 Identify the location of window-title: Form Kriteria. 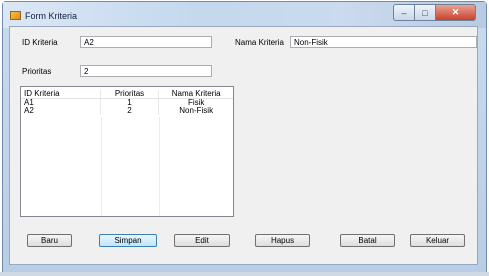
(51, 16).